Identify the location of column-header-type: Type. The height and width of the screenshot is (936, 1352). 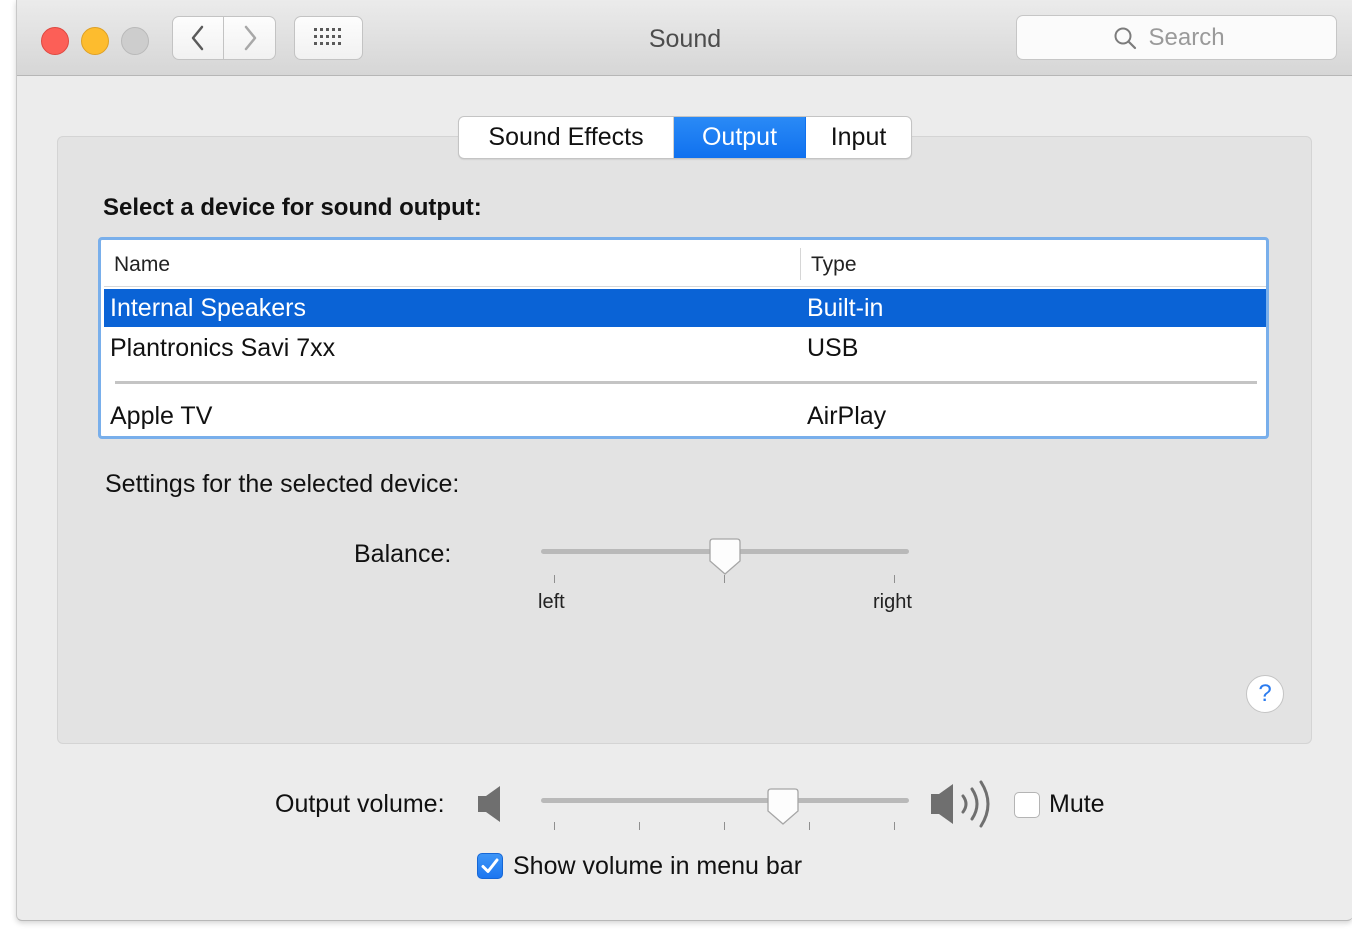
(834, 265).